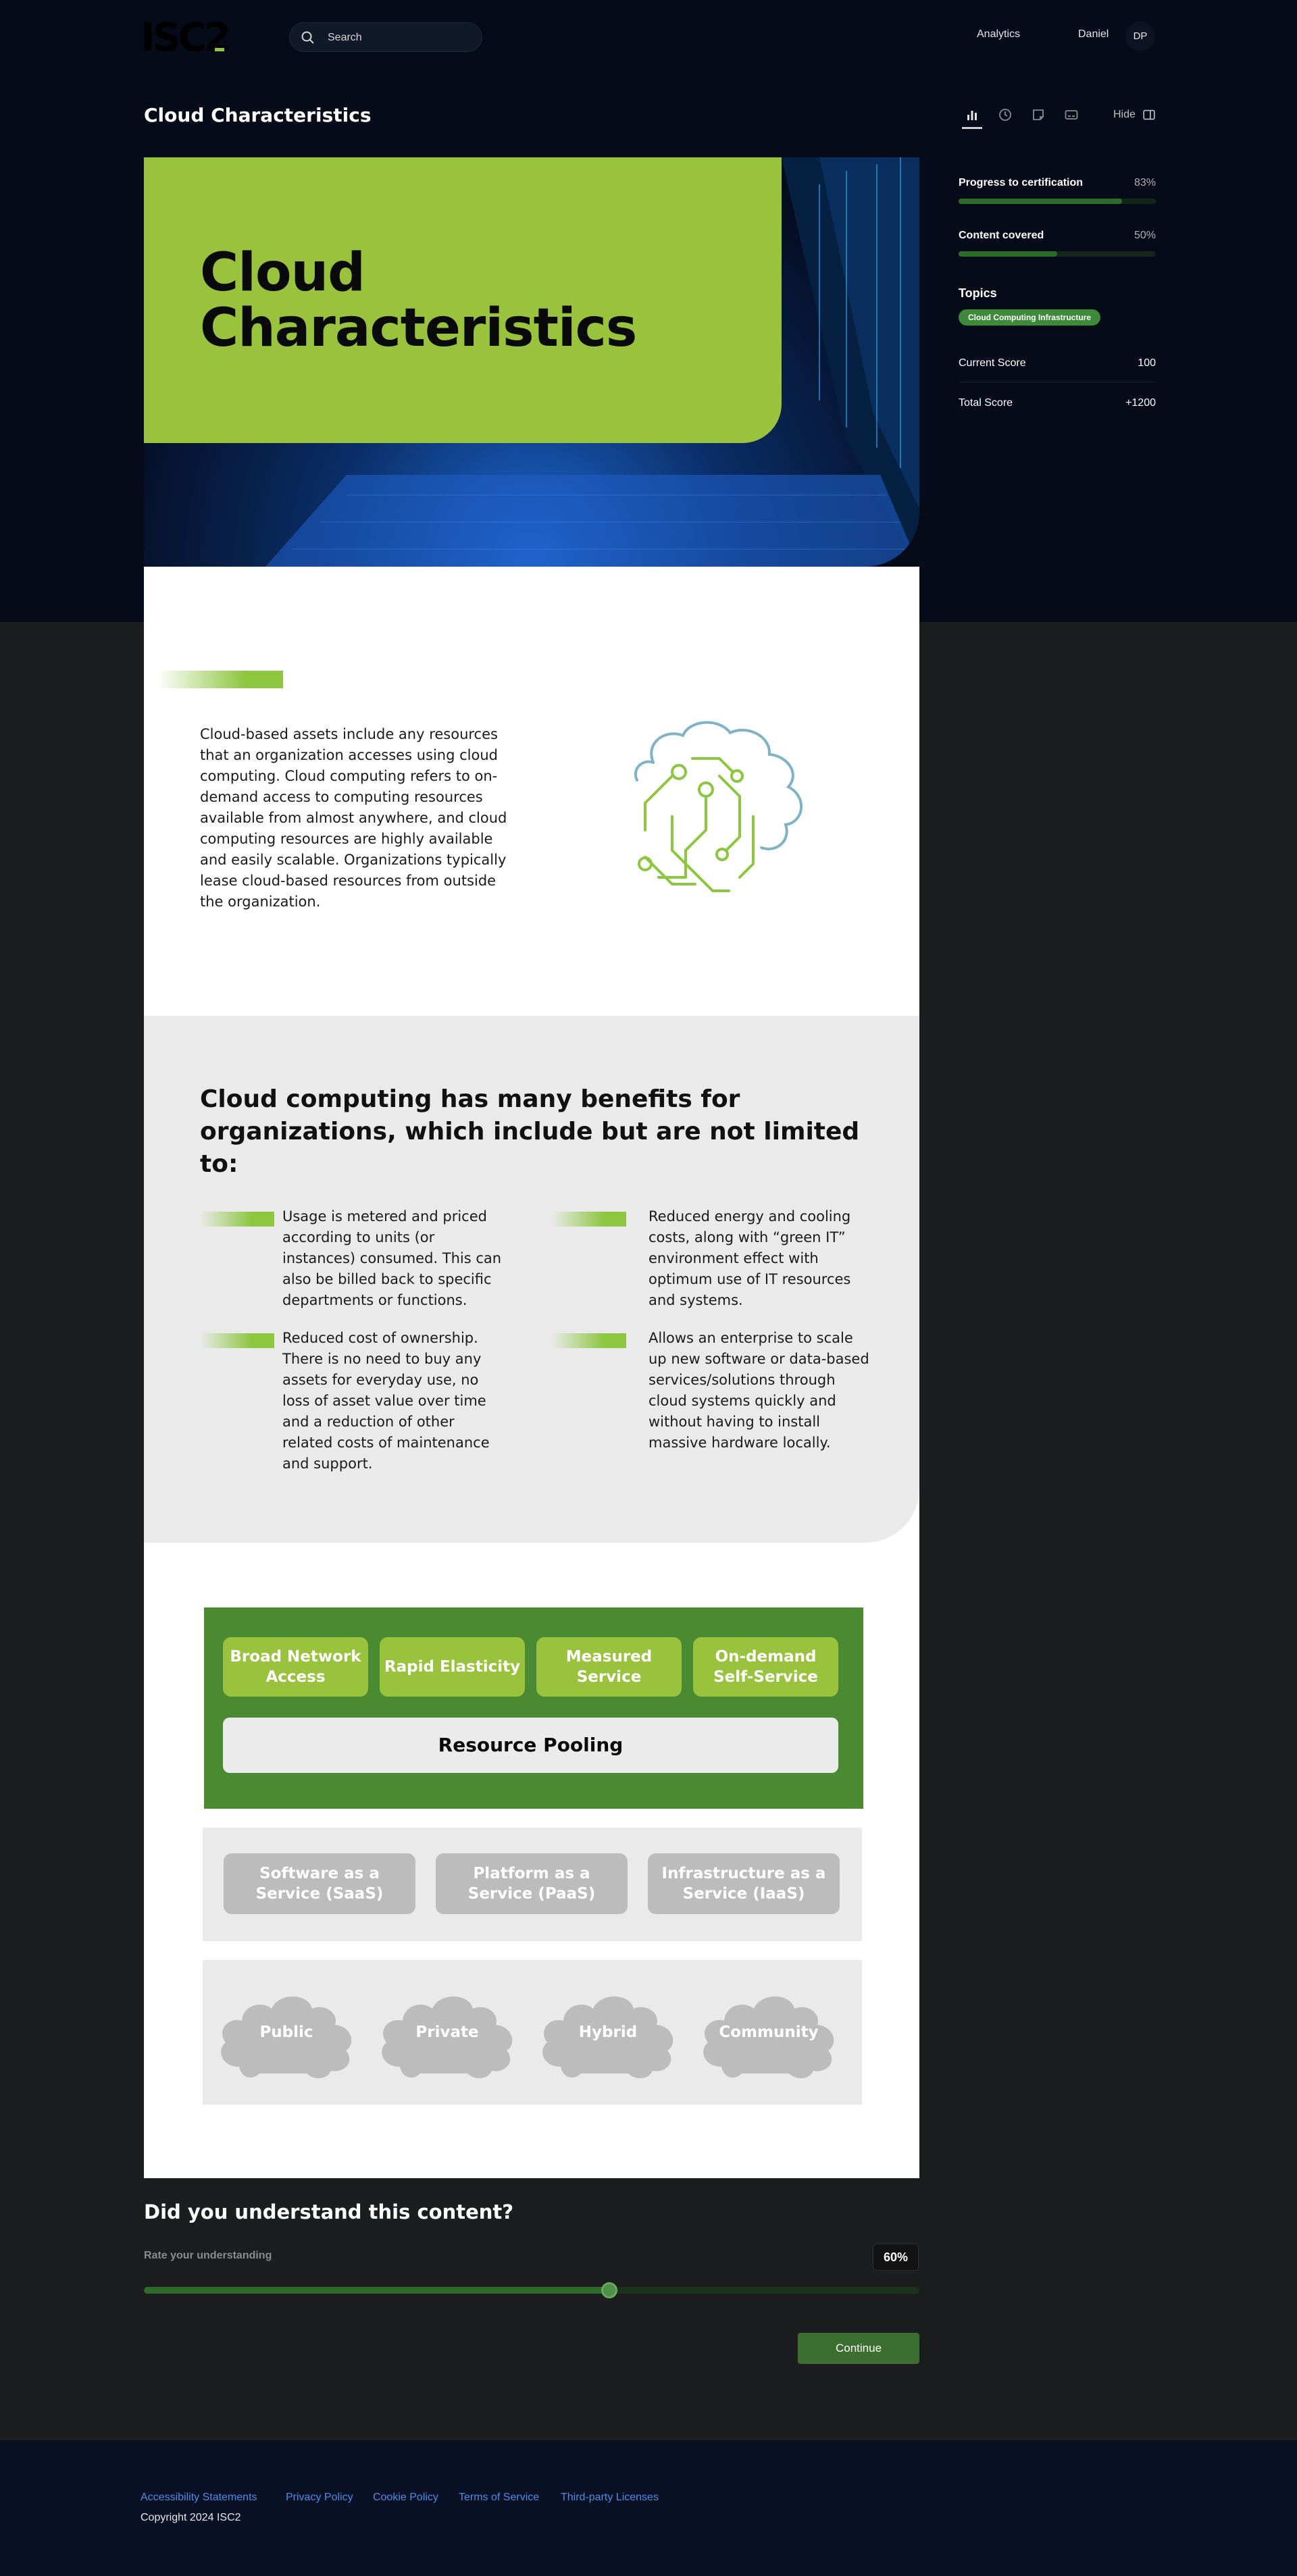 This screenshot has height=2576, width=1297. I want to click on footer-link-accessibility: Accessibility Statements, so click(199, 2498).